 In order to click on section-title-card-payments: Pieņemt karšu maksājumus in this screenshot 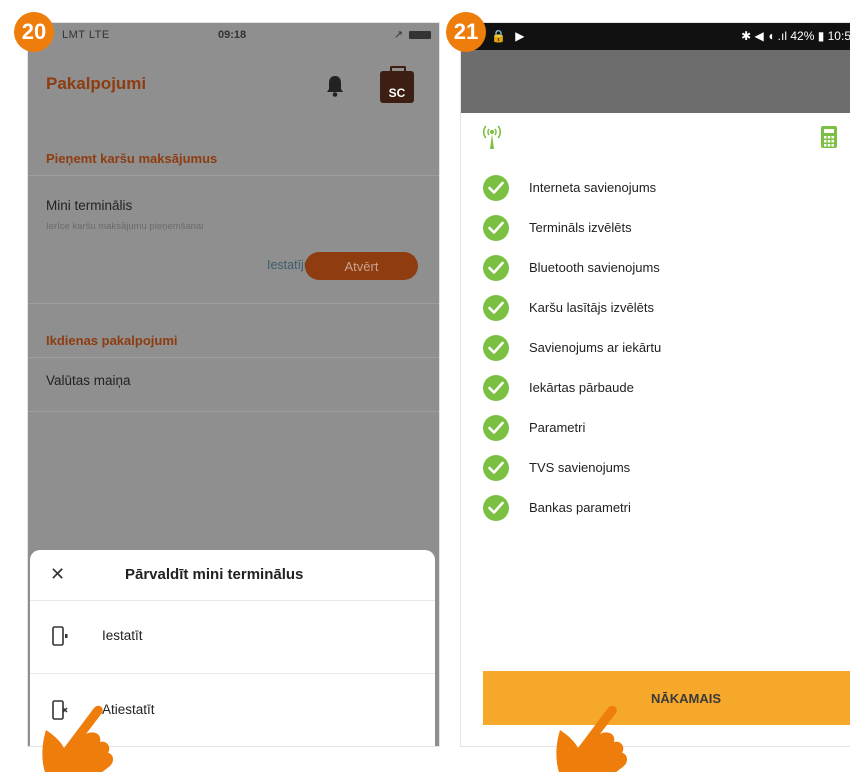, I will do `click(132, 158)`.